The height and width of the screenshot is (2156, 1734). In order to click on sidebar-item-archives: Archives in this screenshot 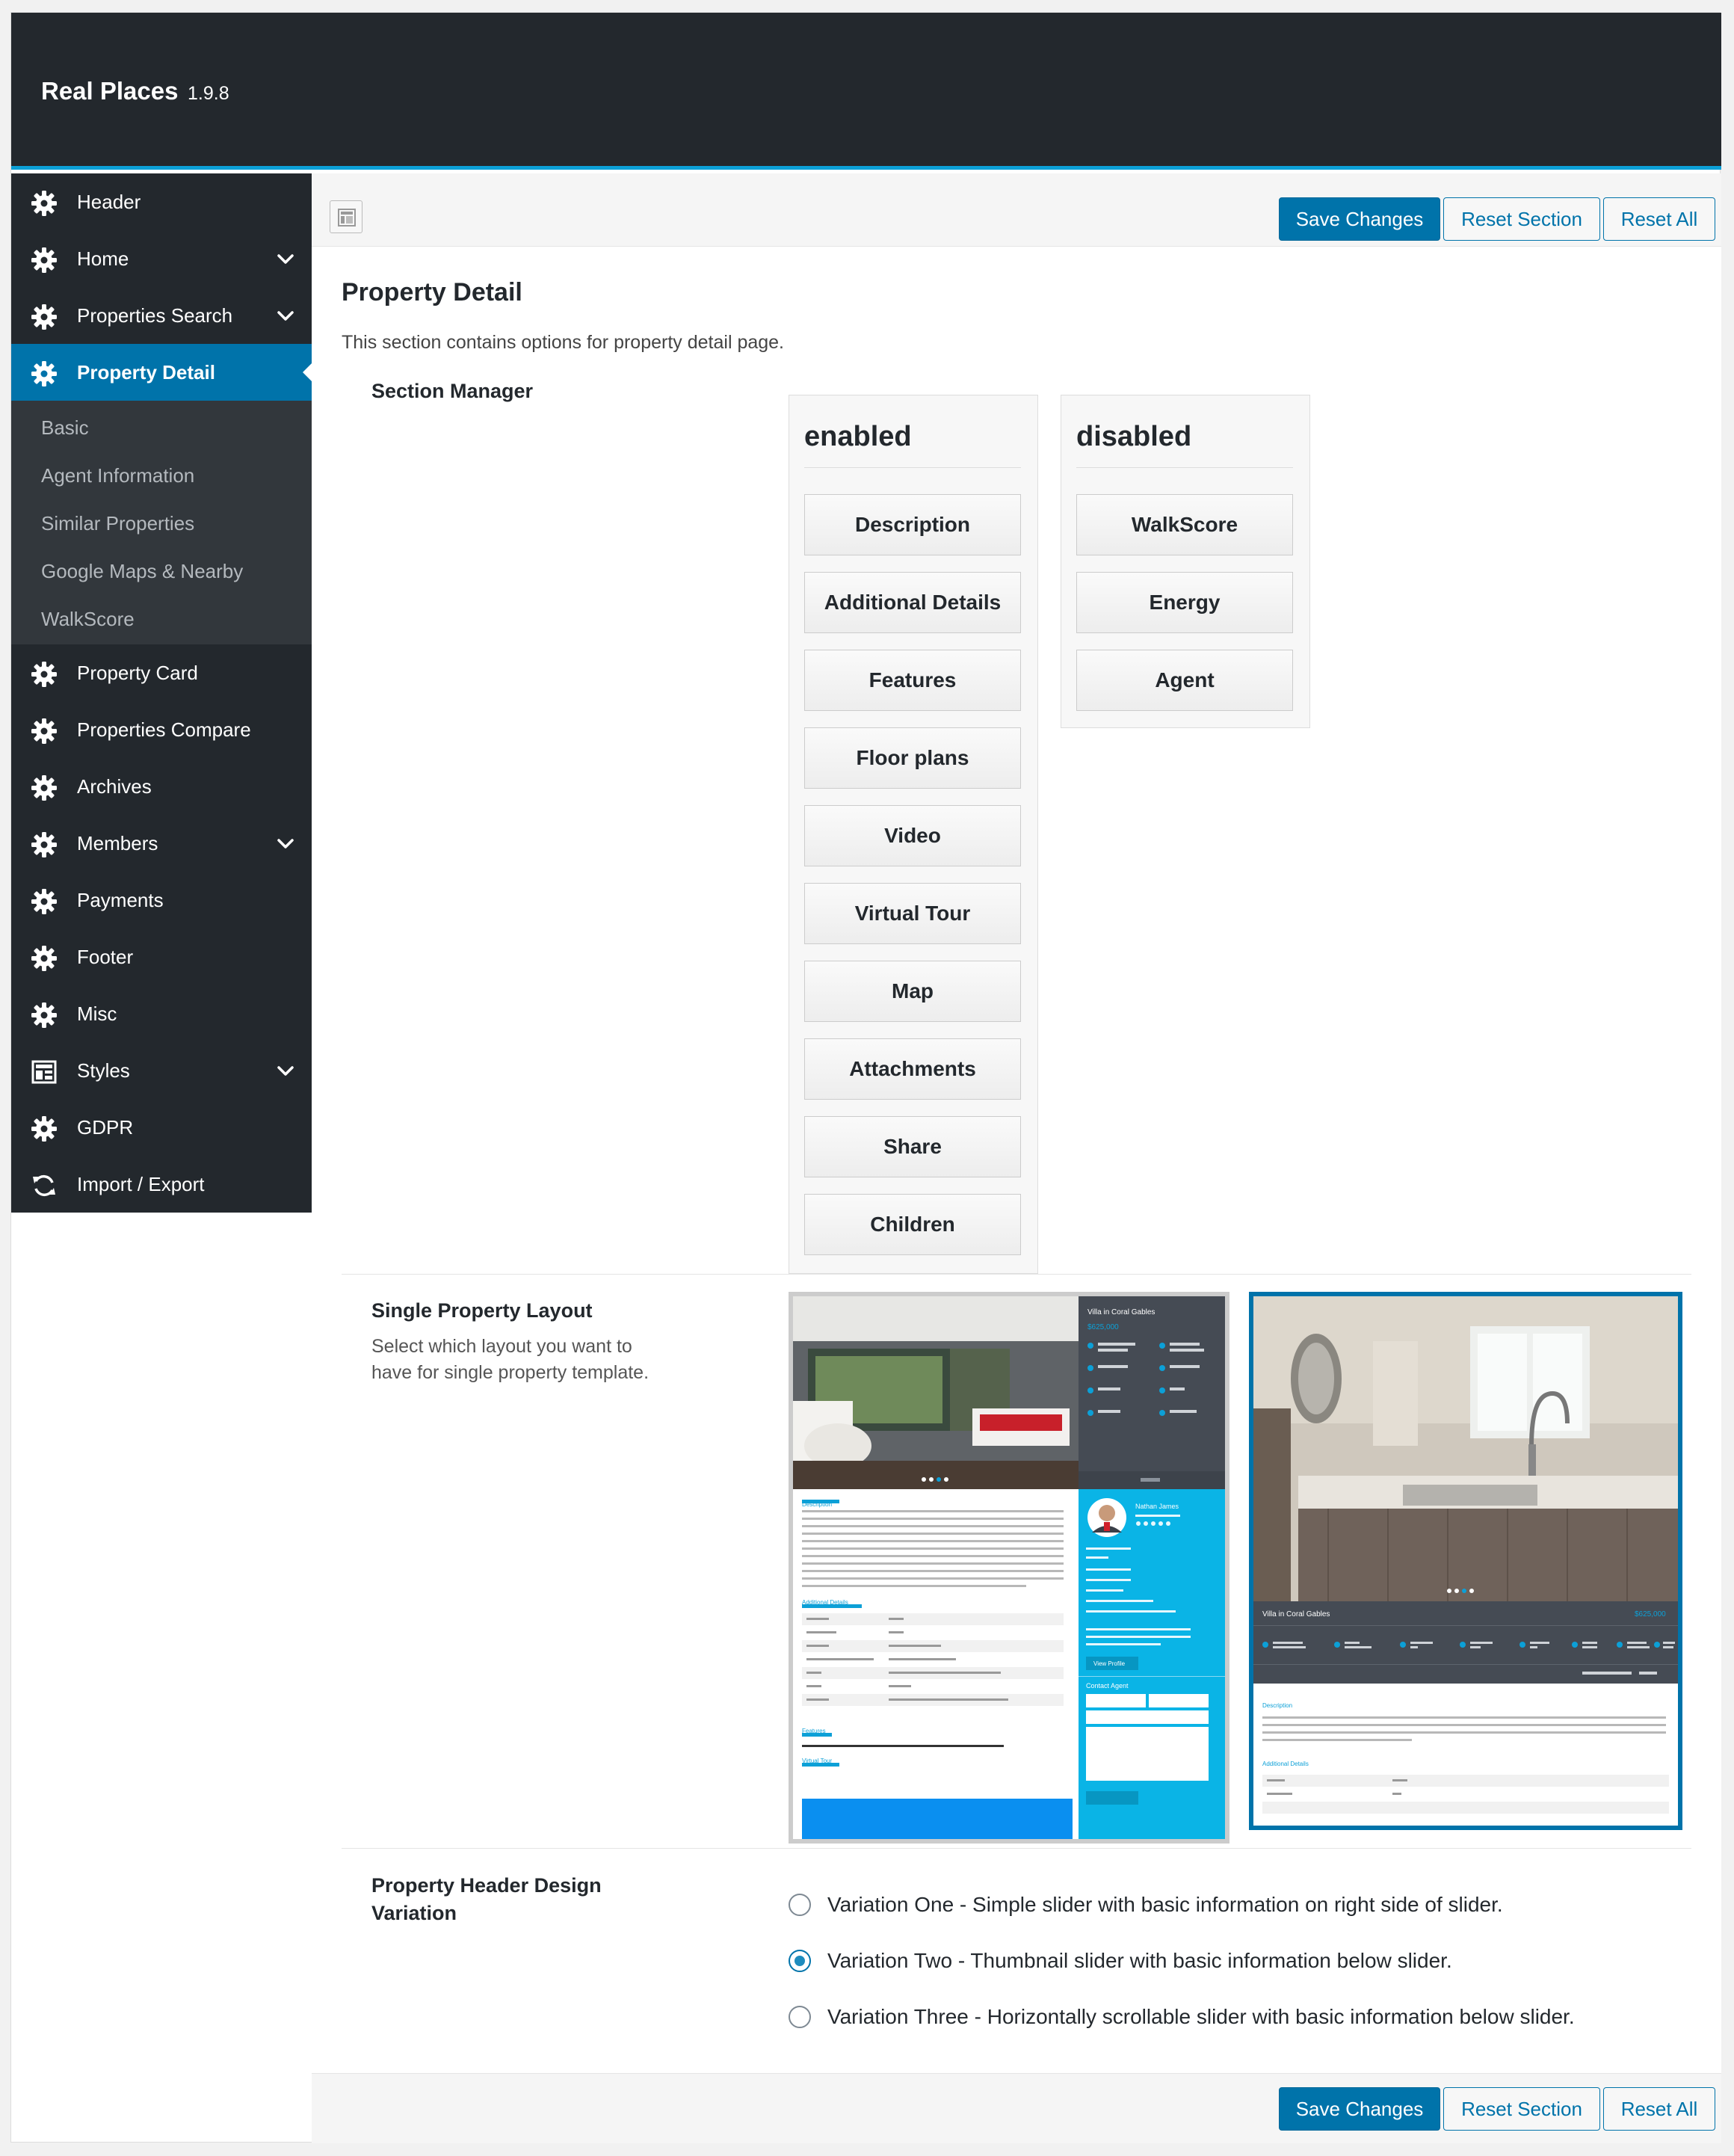, I will do `click(161, 786)`.